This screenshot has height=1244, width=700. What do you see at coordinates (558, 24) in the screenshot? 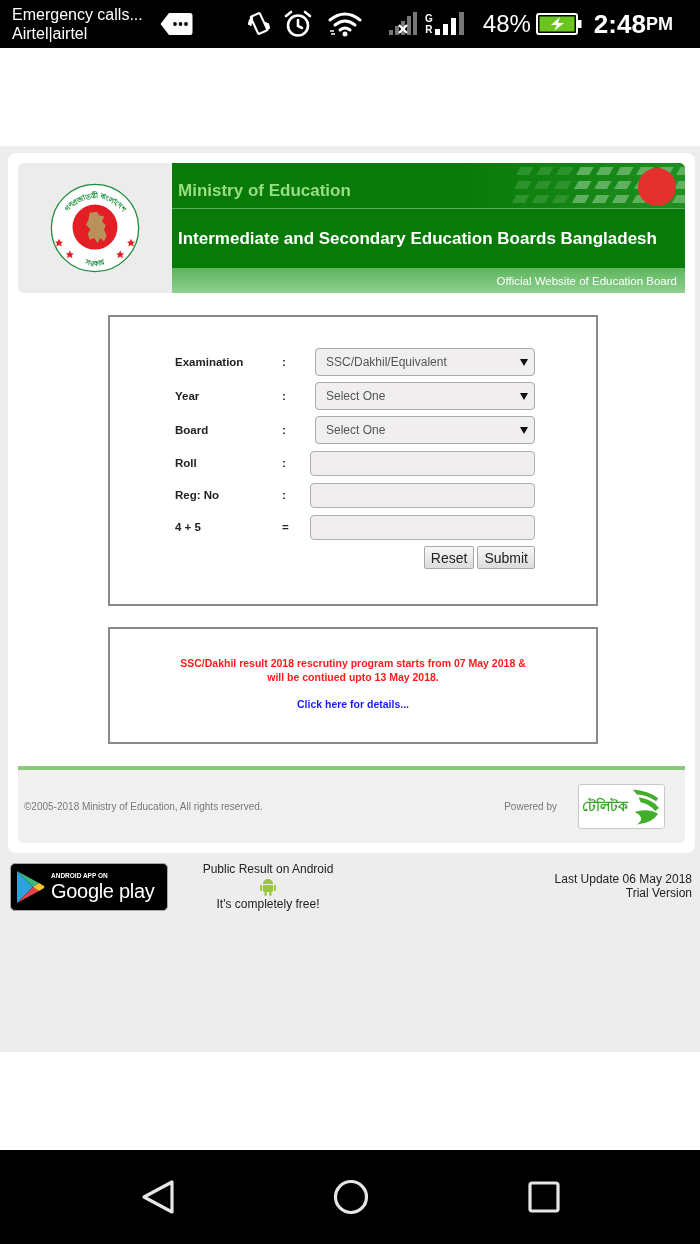
I see `battery-charging-icon` at bounding box center [558, 24].